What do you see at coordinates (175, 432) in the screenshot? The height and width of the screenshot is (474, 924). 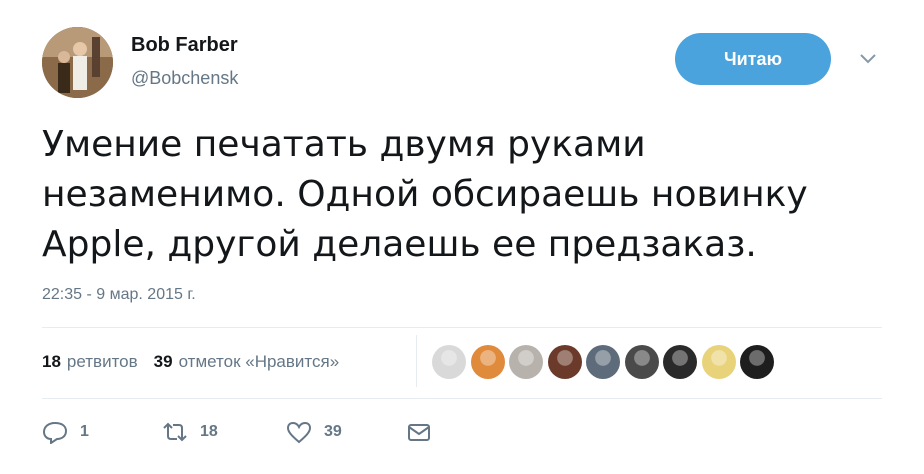 I see `retweet-icon` at bounding box center [175, 432].